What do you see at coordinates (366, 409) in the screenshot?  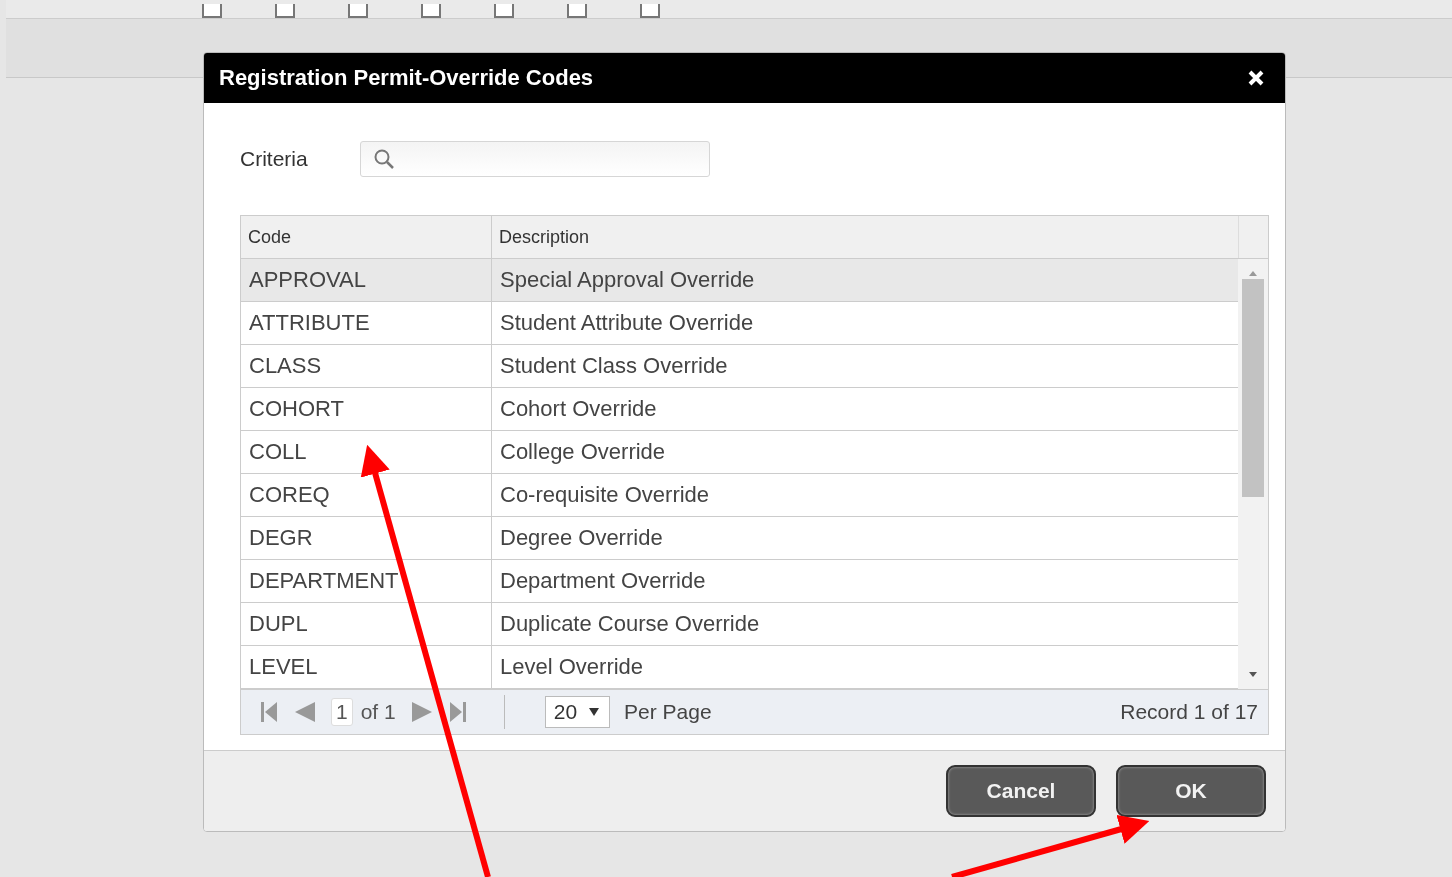 I see `code-cell: COHORT` at bounding box center [366, 409].